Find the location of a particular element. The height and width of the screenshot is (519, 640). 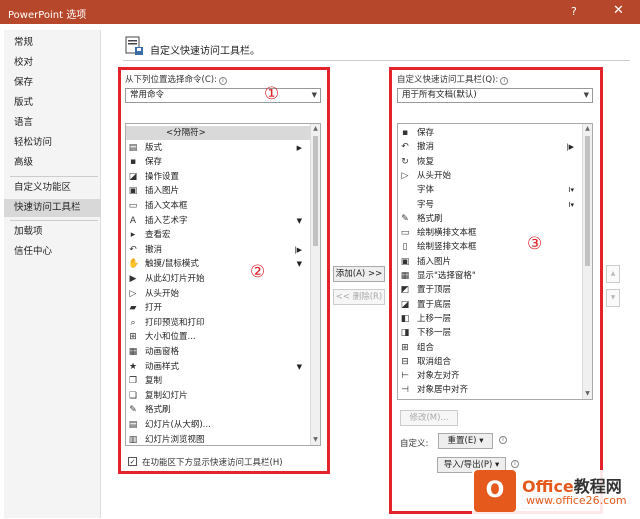

quick-access-toolbar-icon is located at coordinates (134, 45).